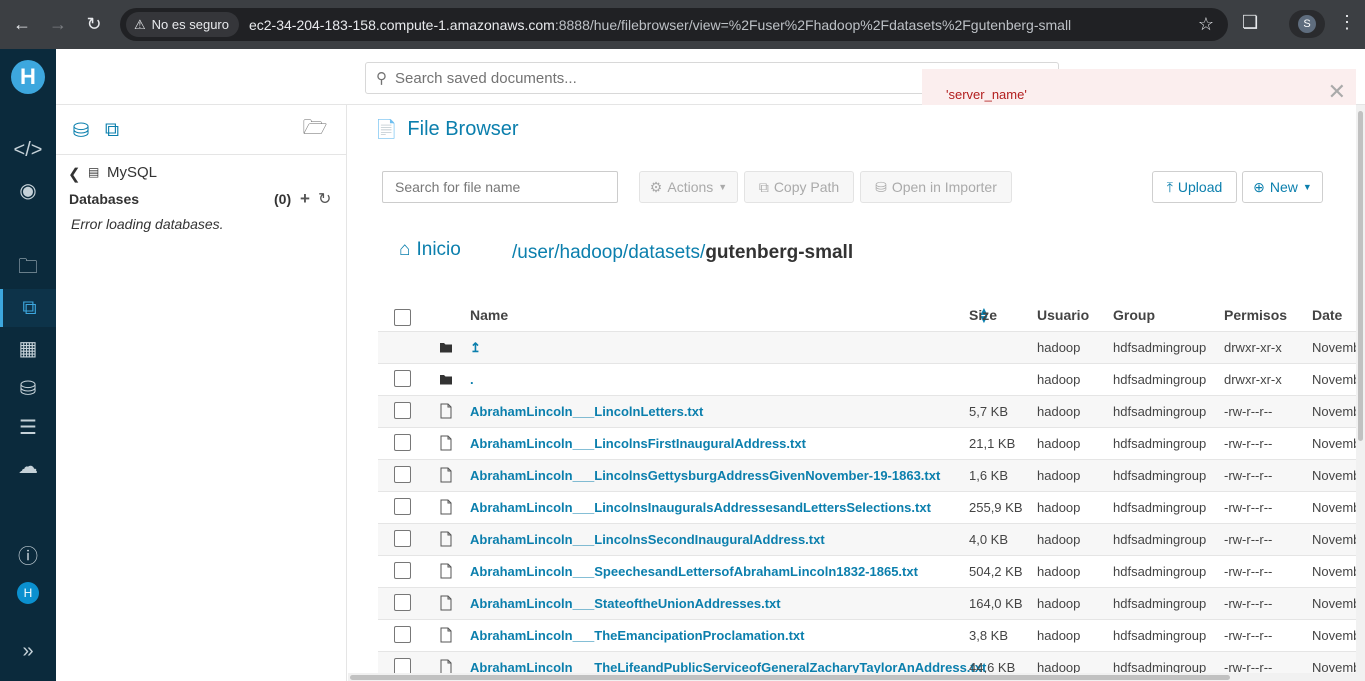  I want to click on extensions-icon: ❏, so click(1250, 22).